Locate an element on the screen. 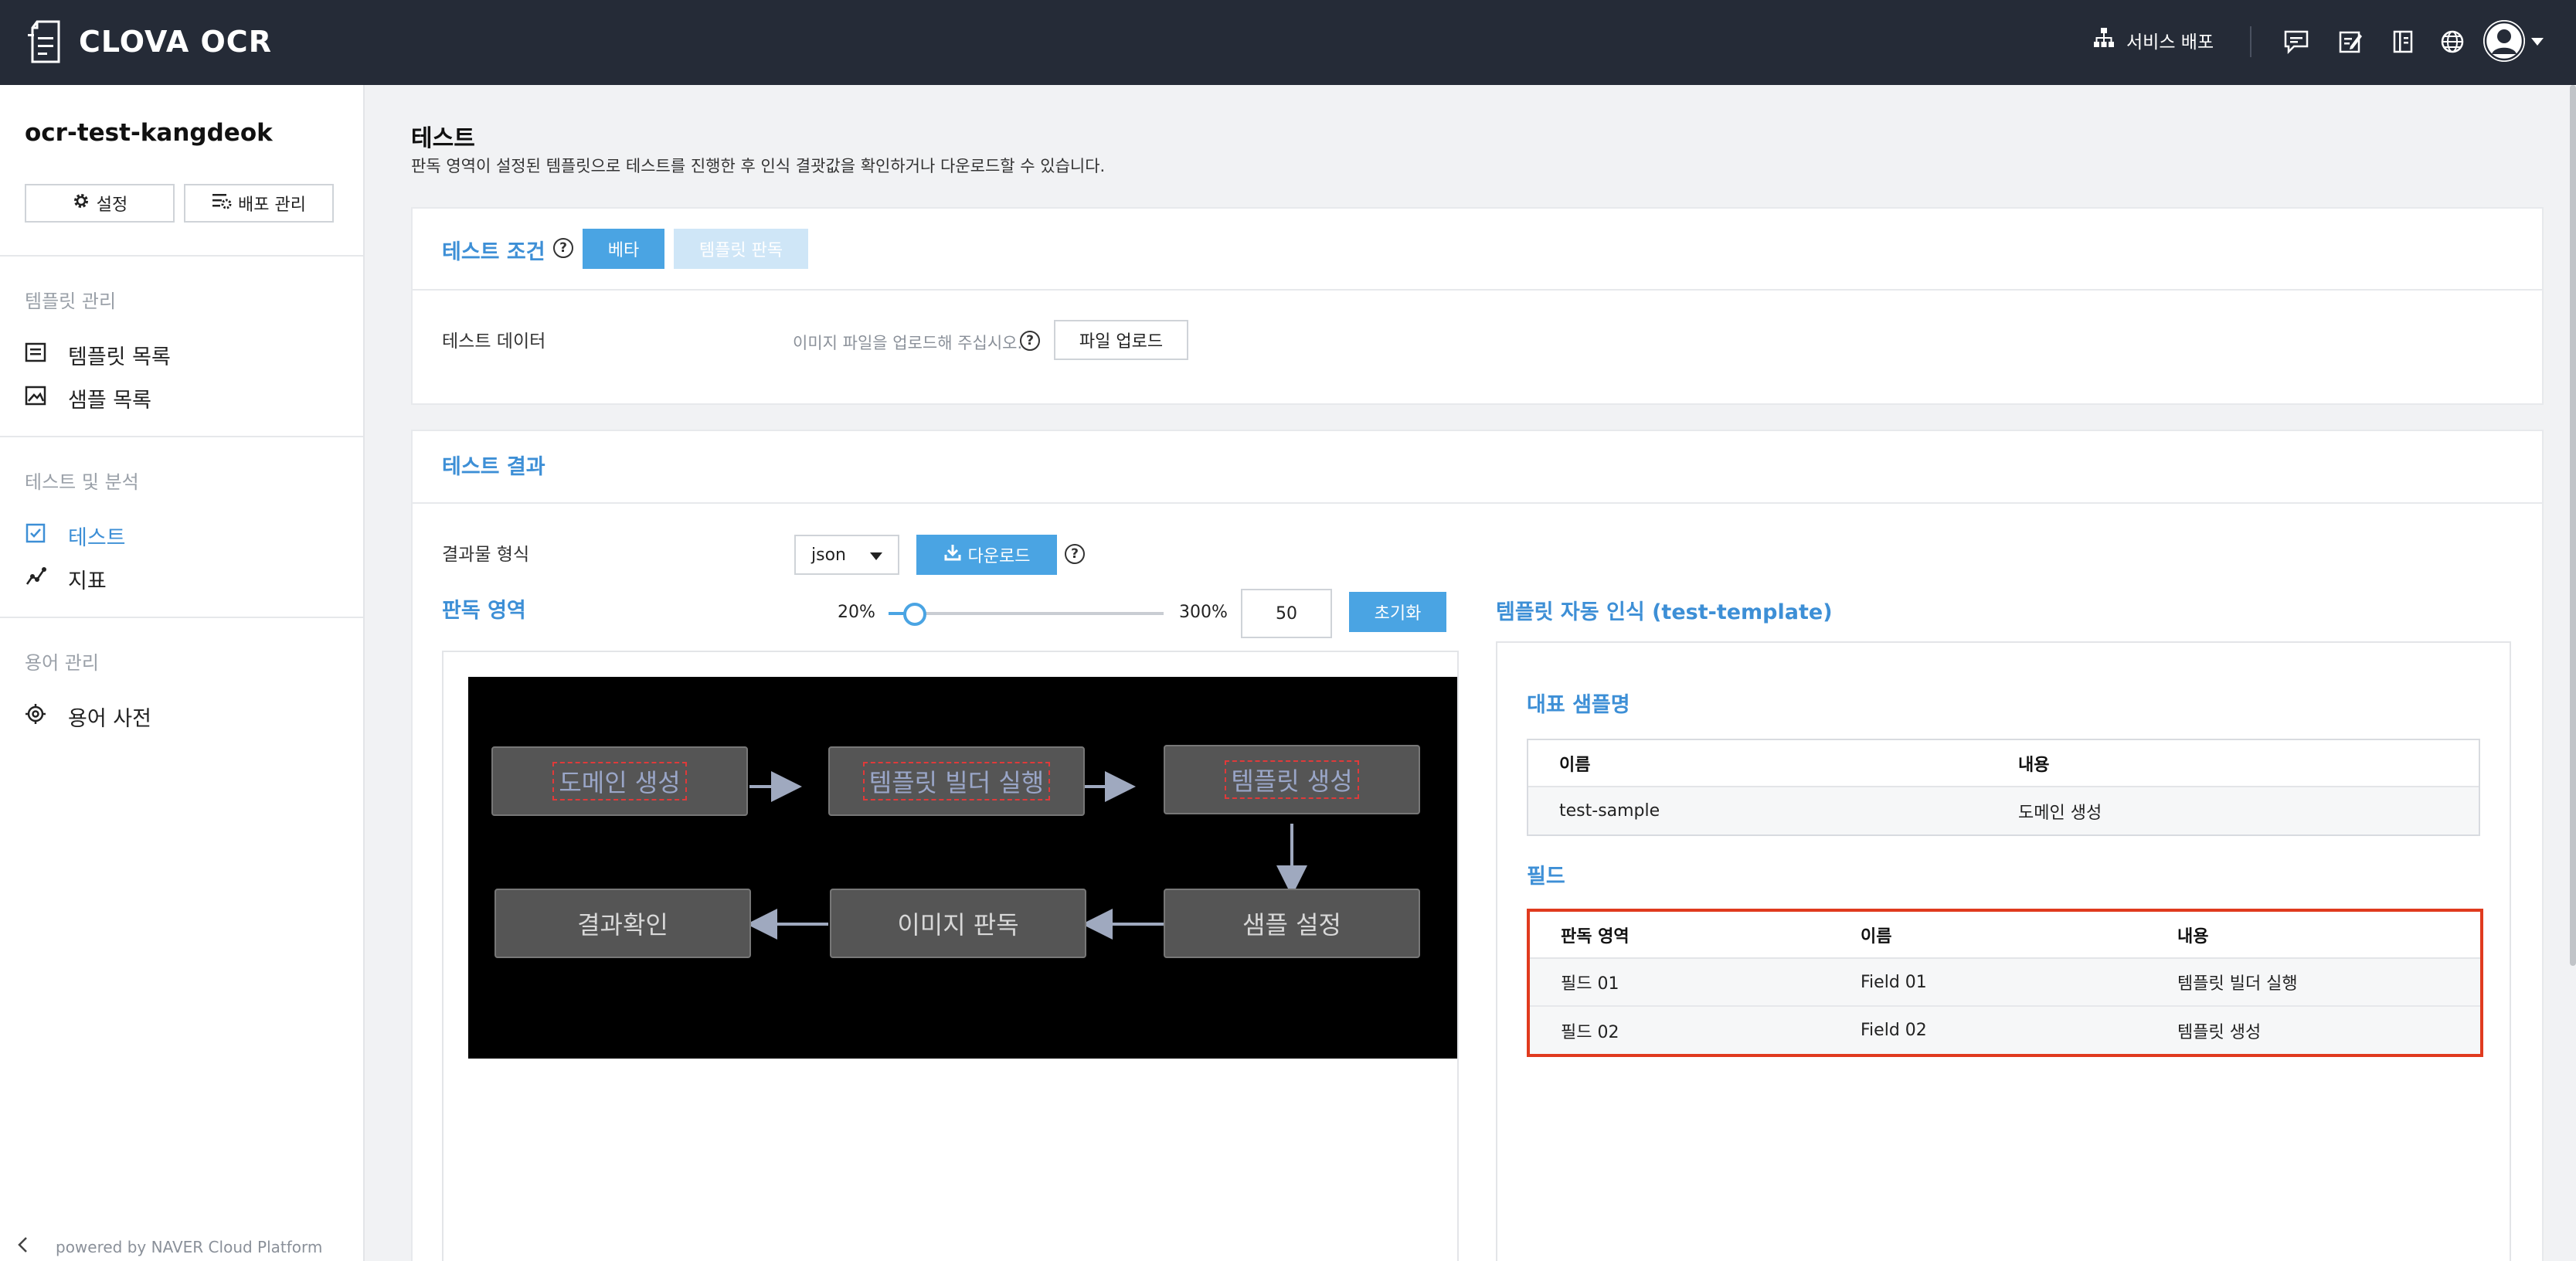 Image resolution: width=2576 pixels, height=1261 pixels. beta-button: 베타 is located at coordinates (623, 249).